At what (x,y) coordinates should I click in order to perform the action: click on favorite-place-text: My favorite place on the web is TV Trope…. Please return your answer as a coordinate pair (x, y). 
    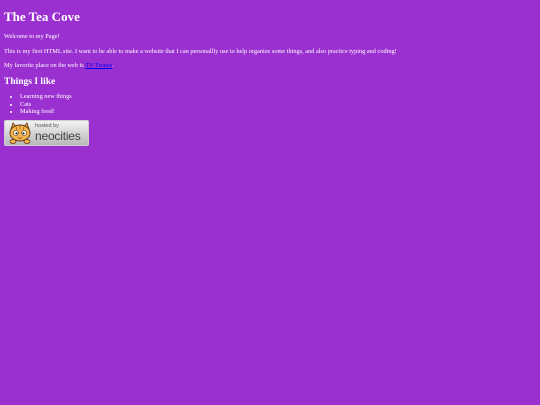
    Looking at the image, I should click on (269, 66).